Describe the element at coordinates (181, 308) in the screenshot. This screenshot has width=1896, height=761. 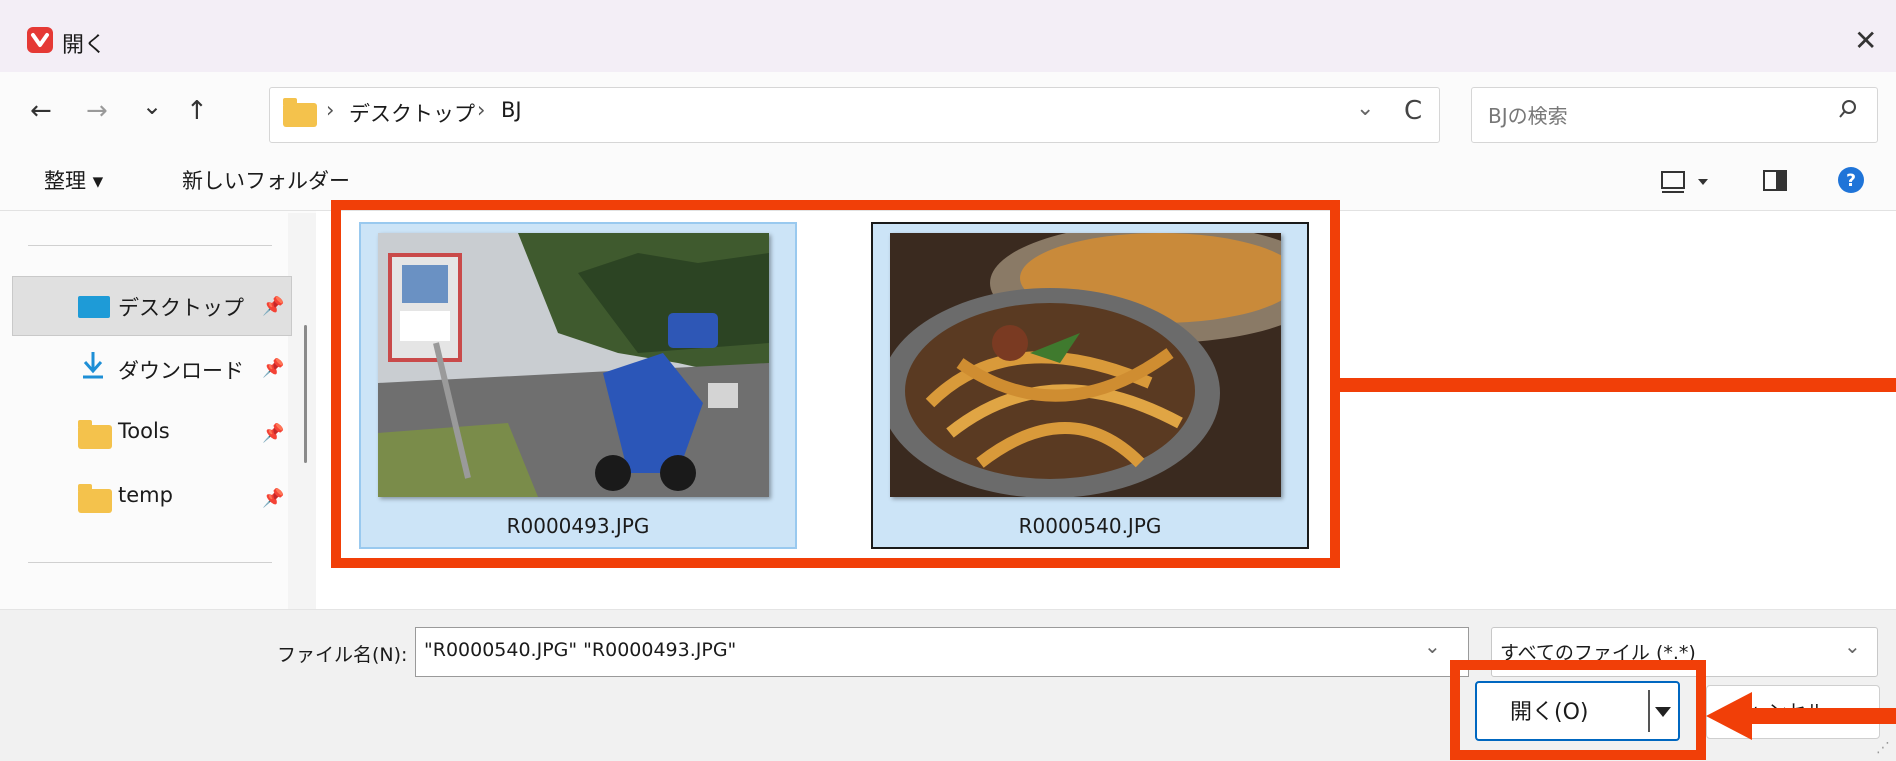
I see `sidebar-item-label: デスクトップ` at that location.